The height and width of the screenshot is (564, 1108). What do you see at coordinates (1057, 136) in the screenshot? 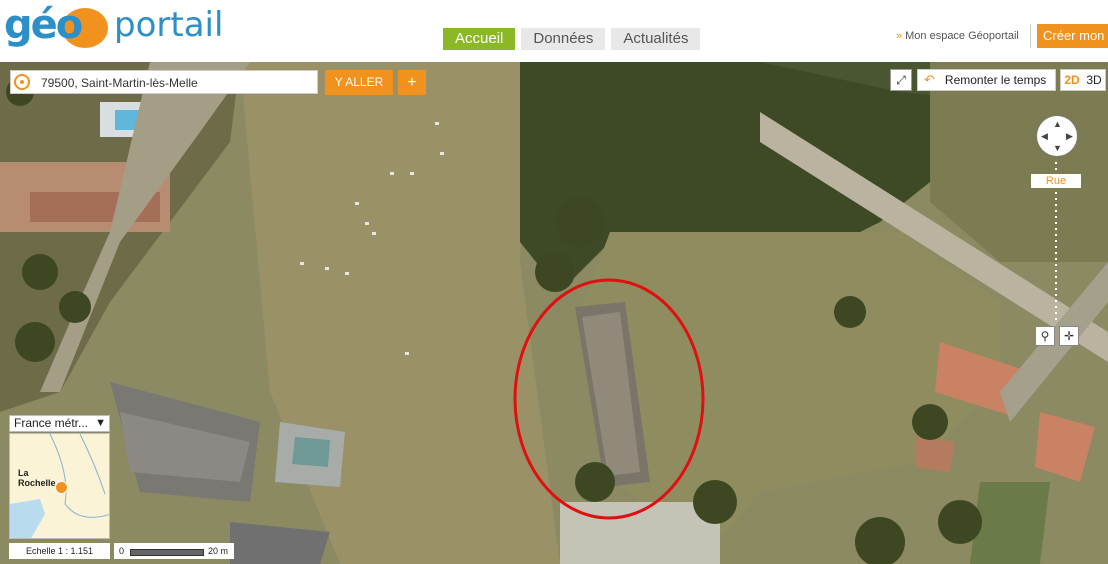
I see `pan-control: ▲ ▼ ◀ ▶` at bounding box center [1057, 136].